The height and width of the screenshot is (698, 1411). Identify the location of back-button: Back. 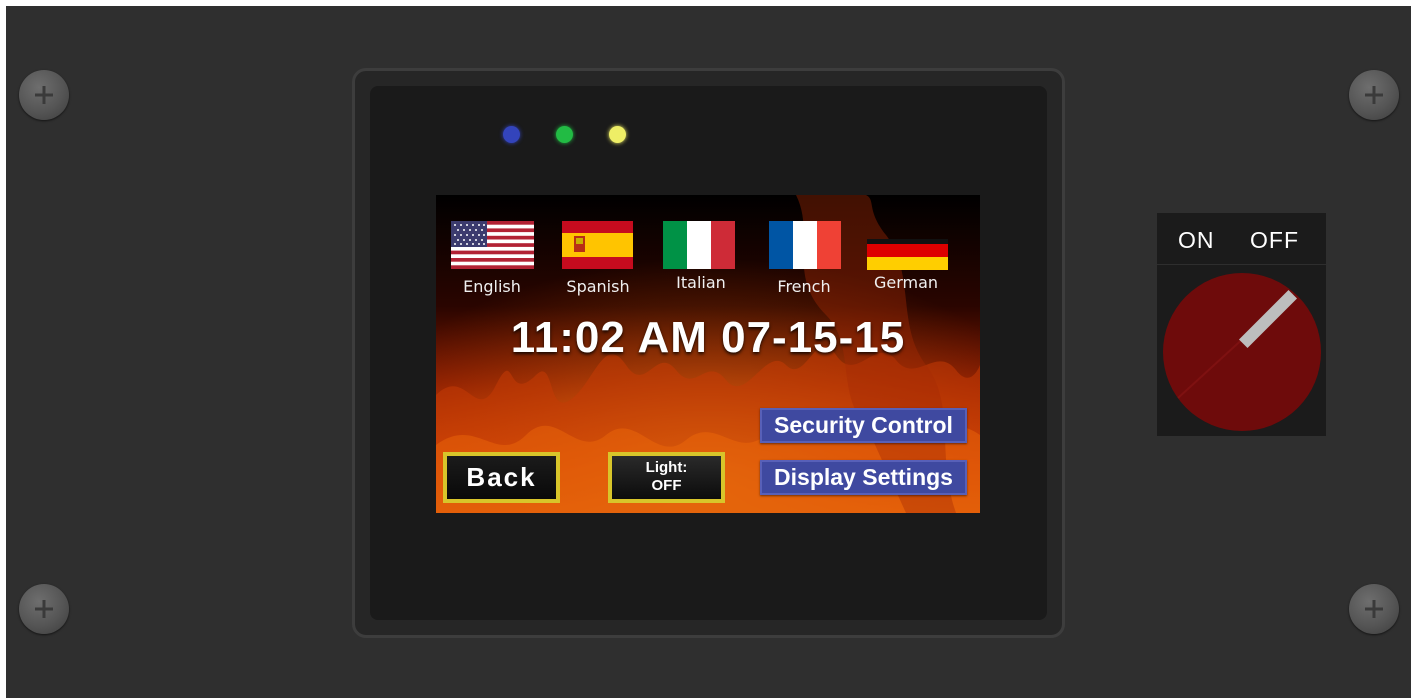
(501, 477).